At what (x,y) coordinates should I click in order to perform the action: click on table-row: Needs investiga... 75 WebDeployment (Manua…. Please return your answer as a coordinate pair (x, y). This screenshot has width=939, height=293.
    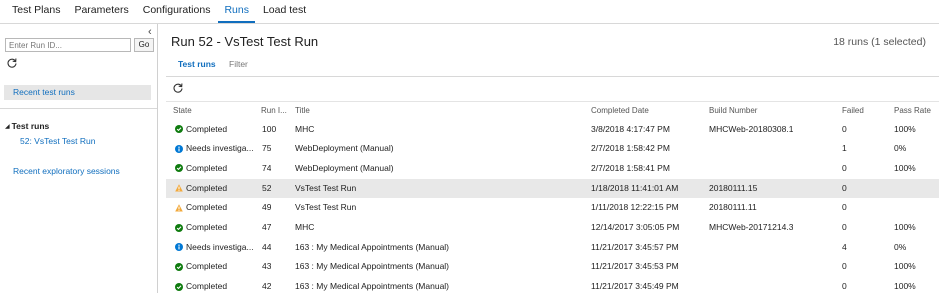
    Looking at the image, I should click on (552, 149).